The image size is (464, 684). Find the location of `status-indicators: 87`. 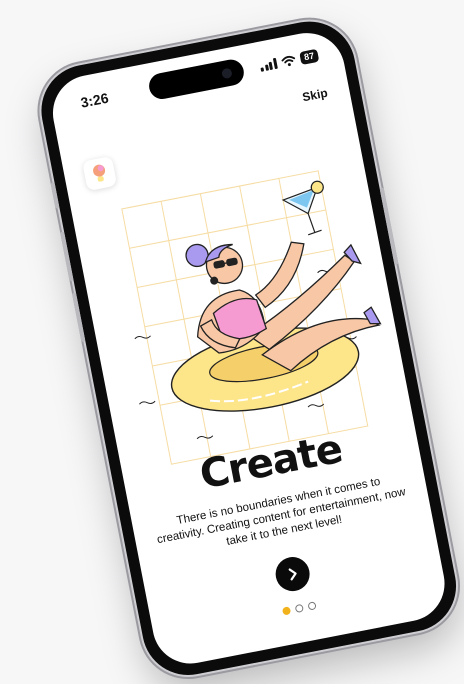

status-indicators: 87 is located at coordinates (289, 60).